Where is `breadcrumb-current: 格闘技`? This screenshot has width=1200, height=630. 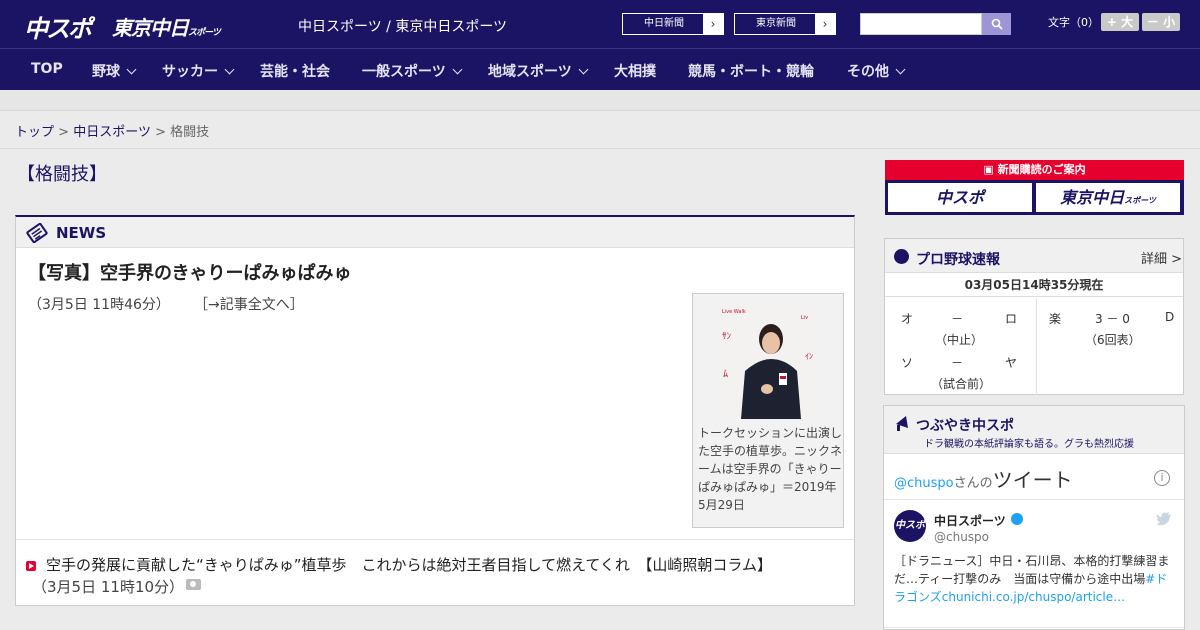
breadcrumb-current: 格闘技 is located at coordinates (190, 132).